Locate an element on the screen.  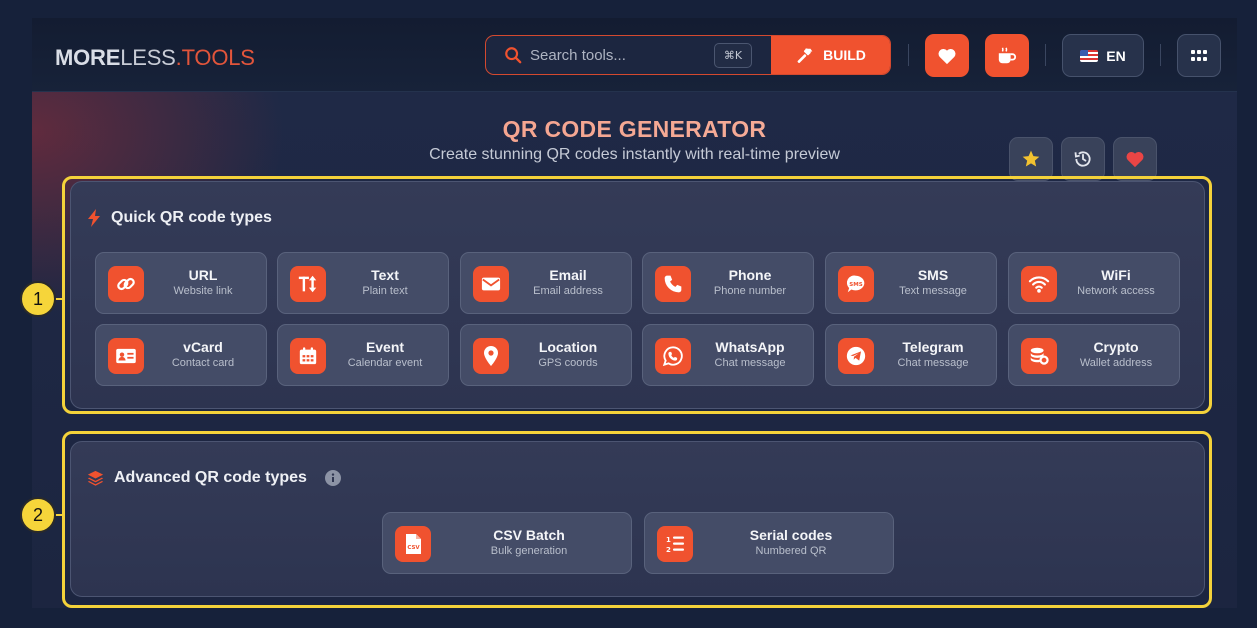
annotation-marker-2: 2 is located at coordinates (38, 515).